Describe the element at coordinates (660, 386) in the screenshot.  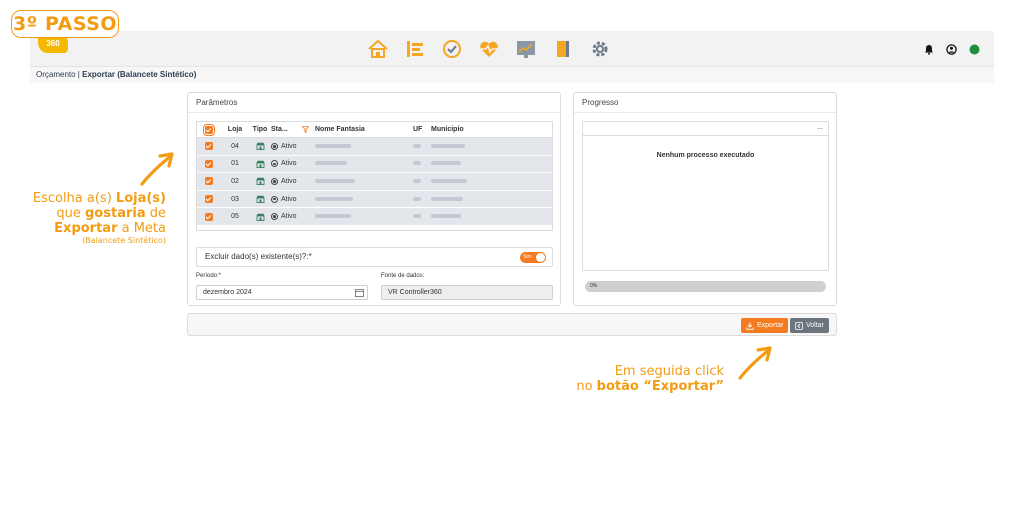
I see `annot-text-bold: botão “Exportar”` at that location.